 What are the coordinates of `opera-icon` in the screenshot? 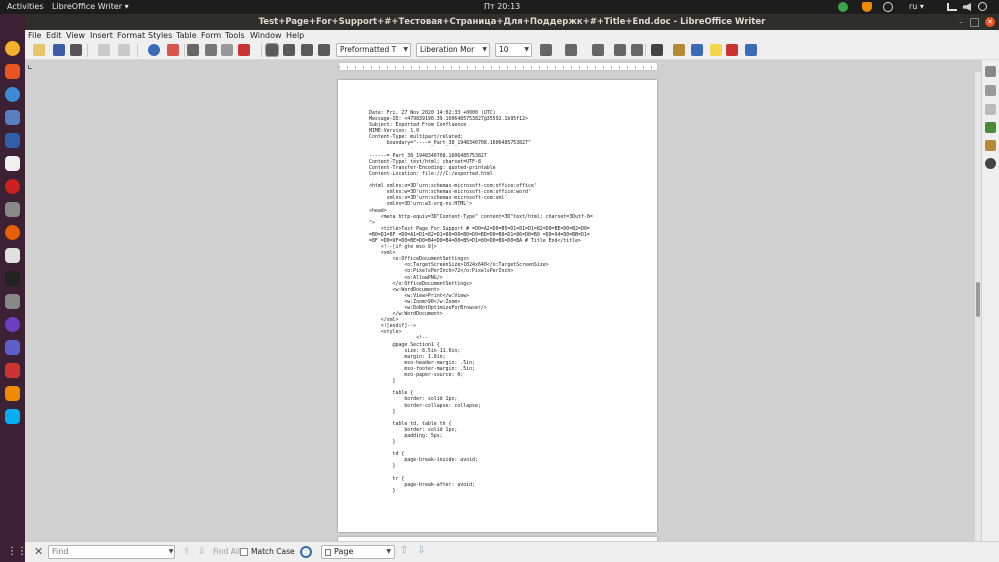 It's located at (12, 186).